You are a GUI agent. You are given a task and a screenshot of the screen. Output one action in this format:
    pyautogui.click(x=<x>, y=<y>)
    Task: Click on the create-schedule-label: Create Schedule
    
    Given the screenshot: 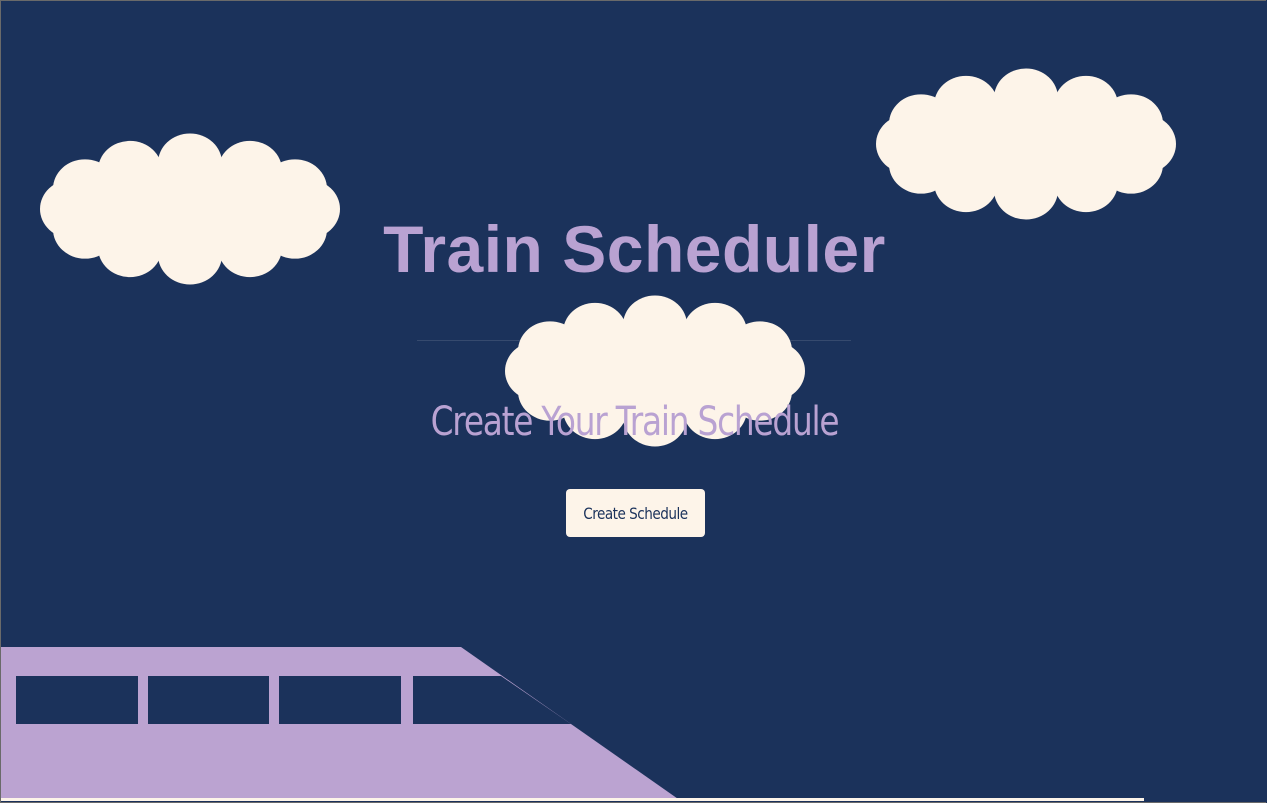 What is the action you would take?
    pyautogui.click(x=635, y=513)
    